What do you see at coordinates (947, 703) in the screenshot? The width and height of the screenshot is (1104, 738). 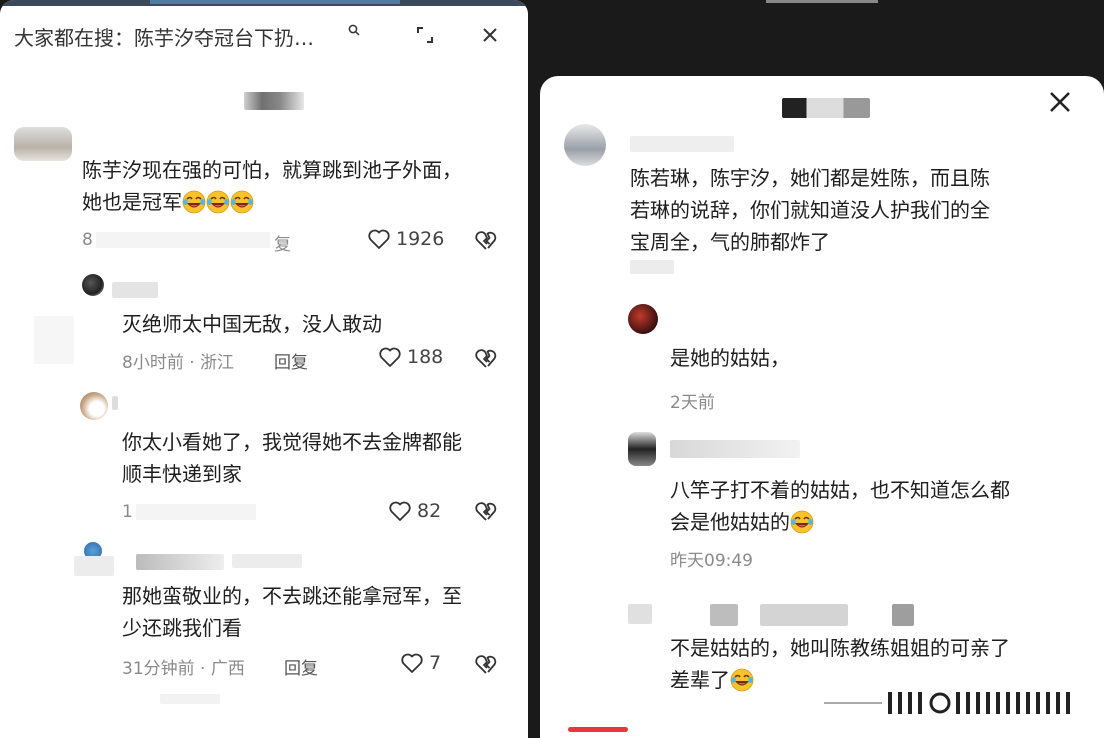 I see `watermark-logo` at bounding box center [947, 703].